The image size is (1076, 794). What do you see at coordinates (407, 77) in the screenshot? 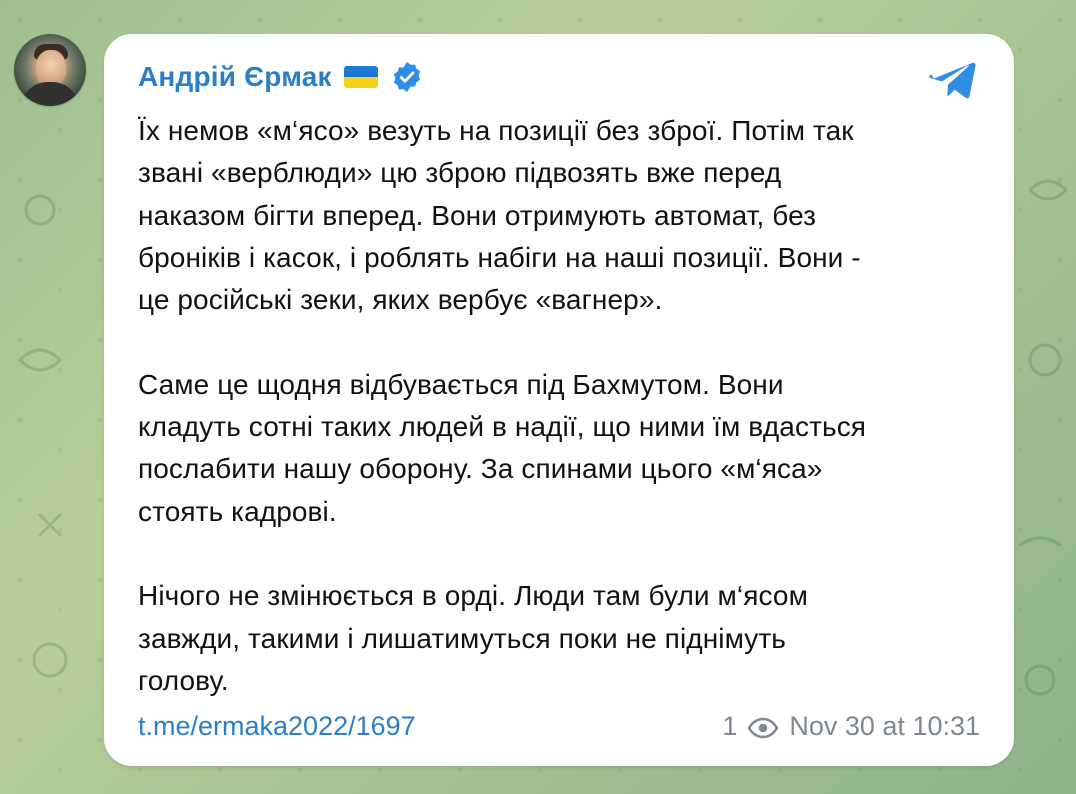
I see `verified-badge-icon` at bounding box center [407, 77].